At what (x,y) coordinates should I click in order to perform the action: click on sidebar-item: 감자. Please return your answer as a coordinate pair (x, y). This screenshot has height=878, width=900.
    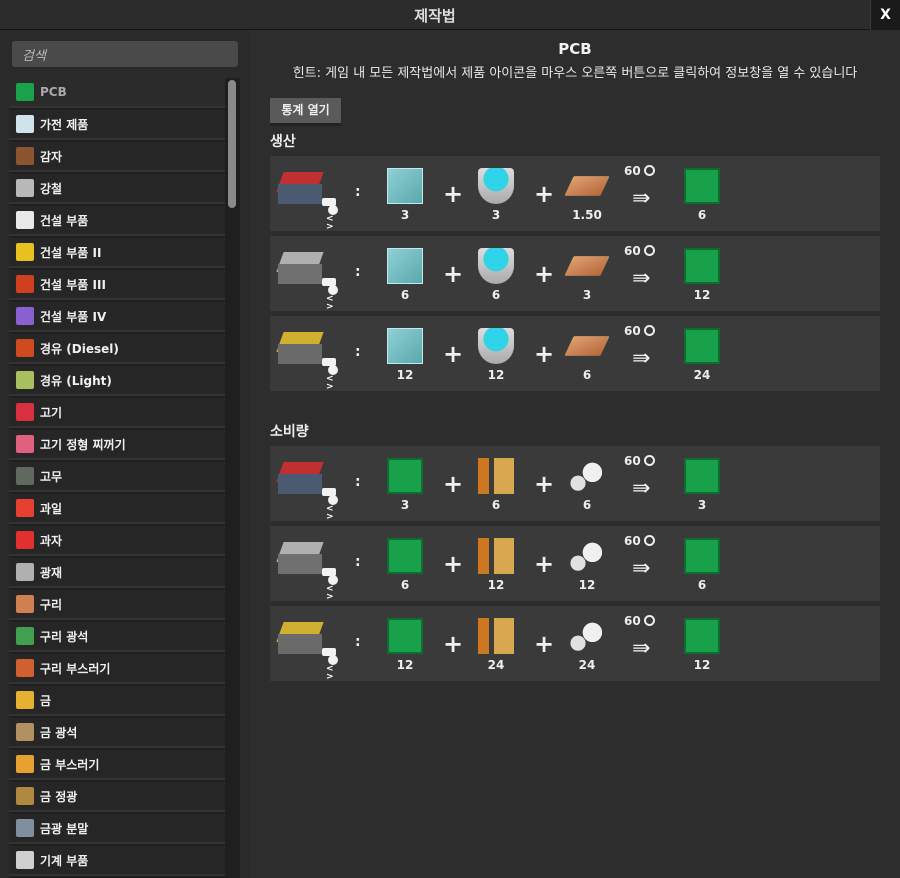
    Looking at the image, I should click on (117, 157).